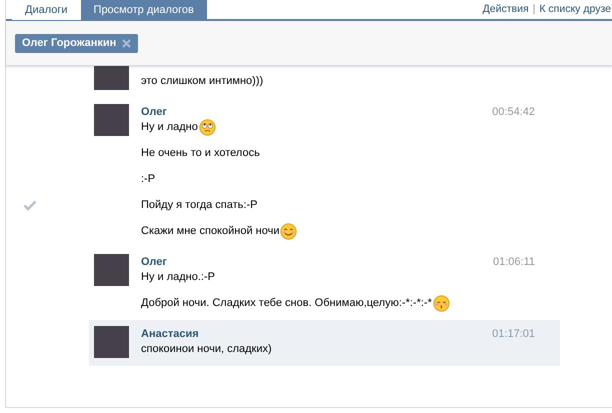  What do you see at coordinates (505, 10) in the screenshot?
I see `actions-link: Действия` at bounding box center [505, 10].